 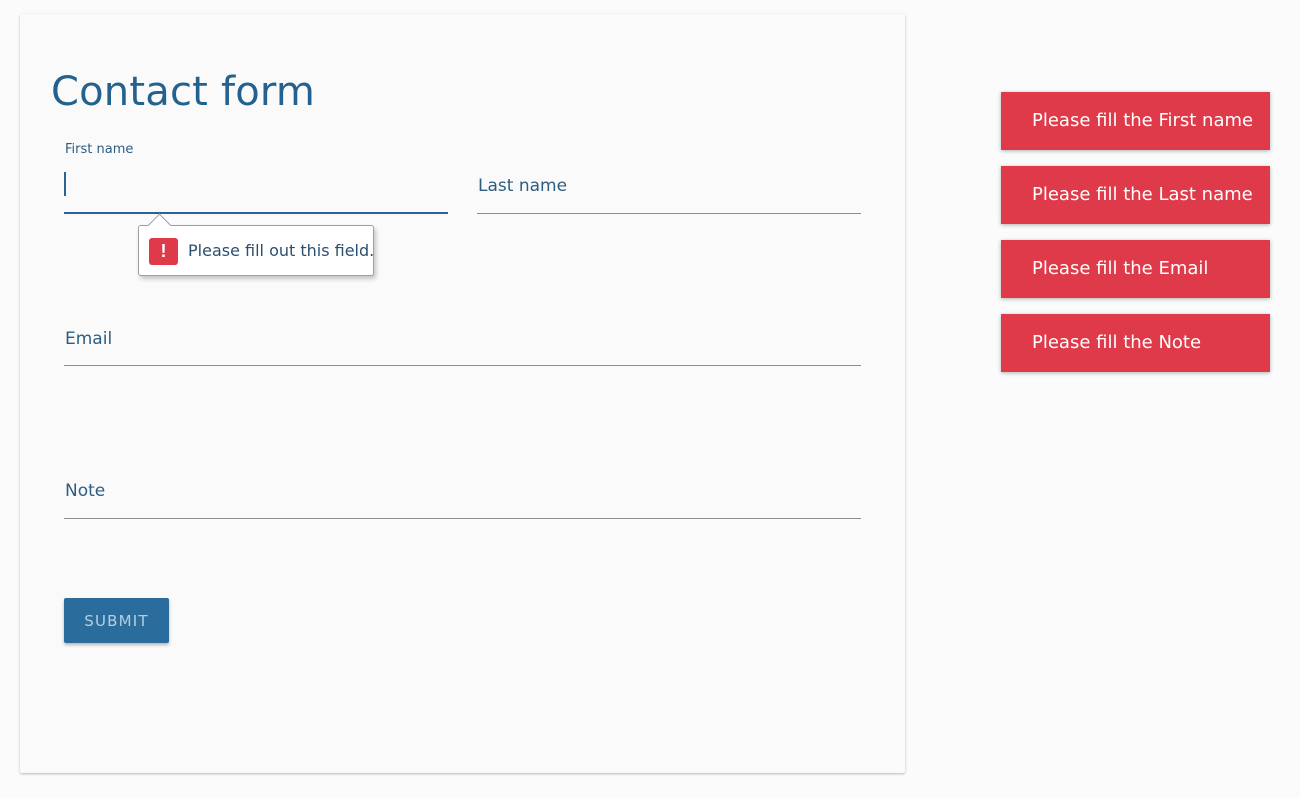 What do you see at coordinates (1135, 343) in the screenshot?
I see `toast-note: Please fill the Note` at bounding box center [1135, 343].